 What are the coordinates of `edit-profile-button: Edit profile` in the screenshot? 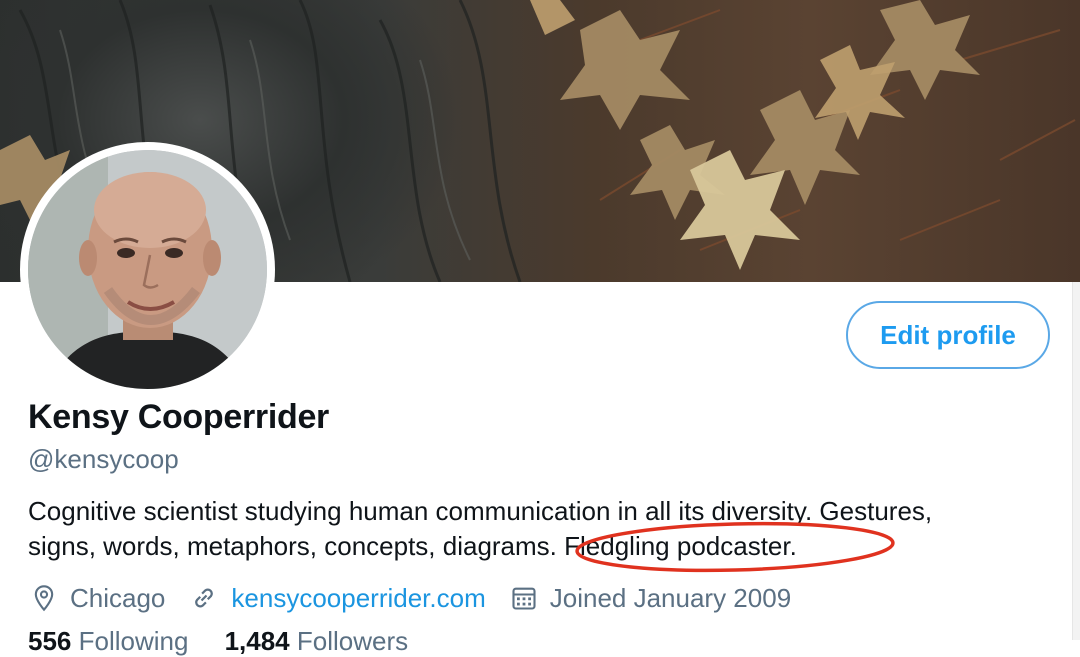 It's located at (948, 335).